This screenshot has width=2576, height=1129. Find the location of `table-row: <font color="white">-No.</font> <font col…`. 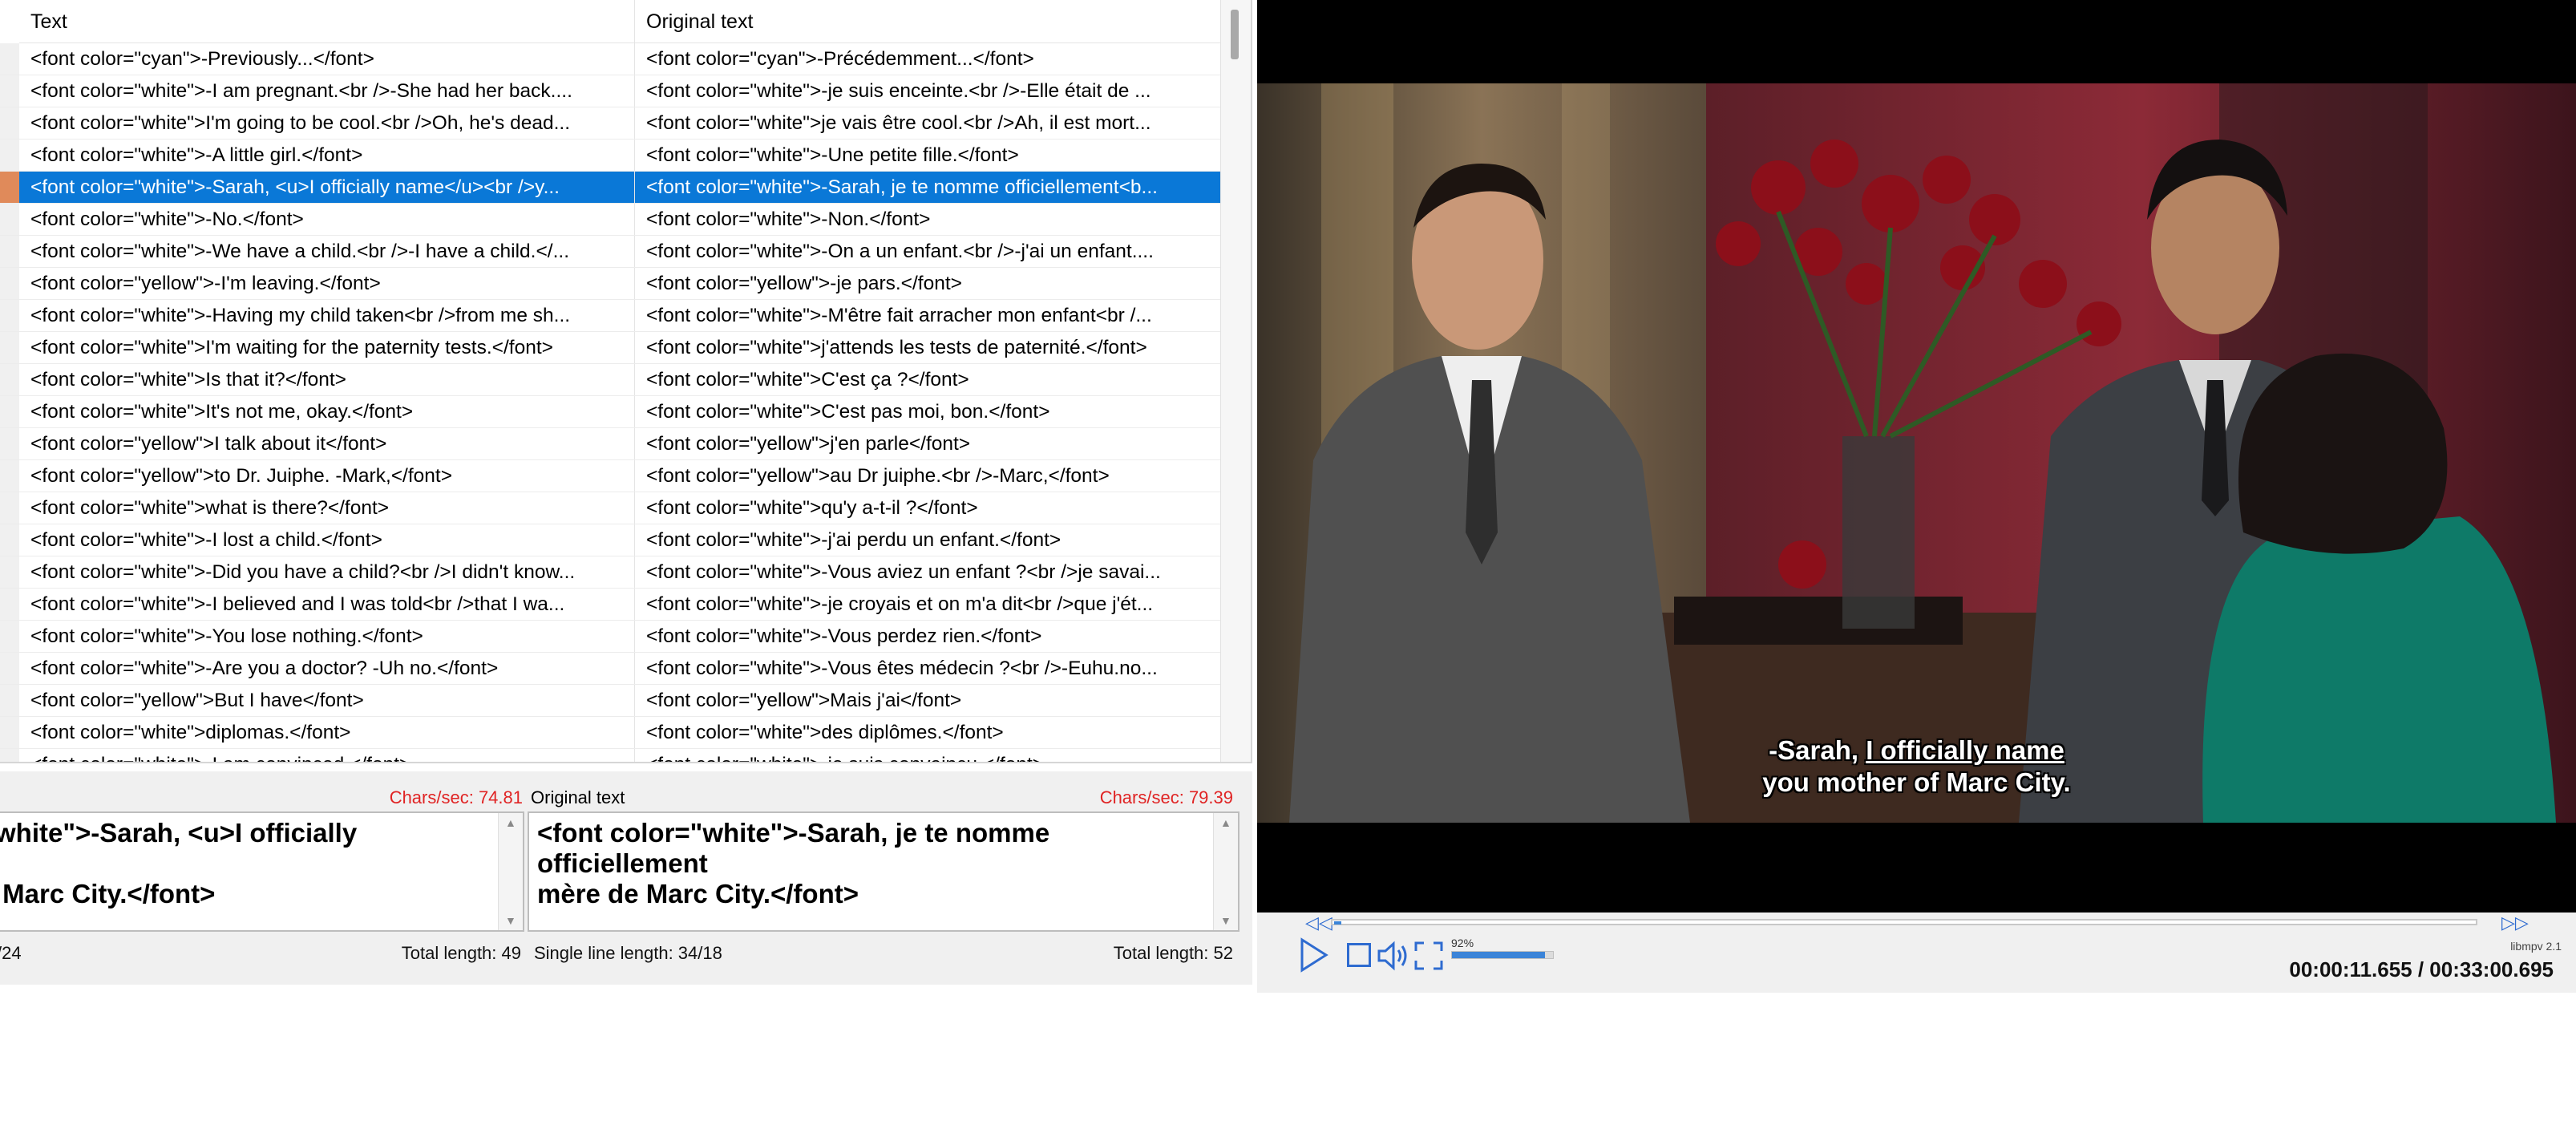

table-row: <font color="white">-No.</font> <font col… is located at coordinates (610, 220).